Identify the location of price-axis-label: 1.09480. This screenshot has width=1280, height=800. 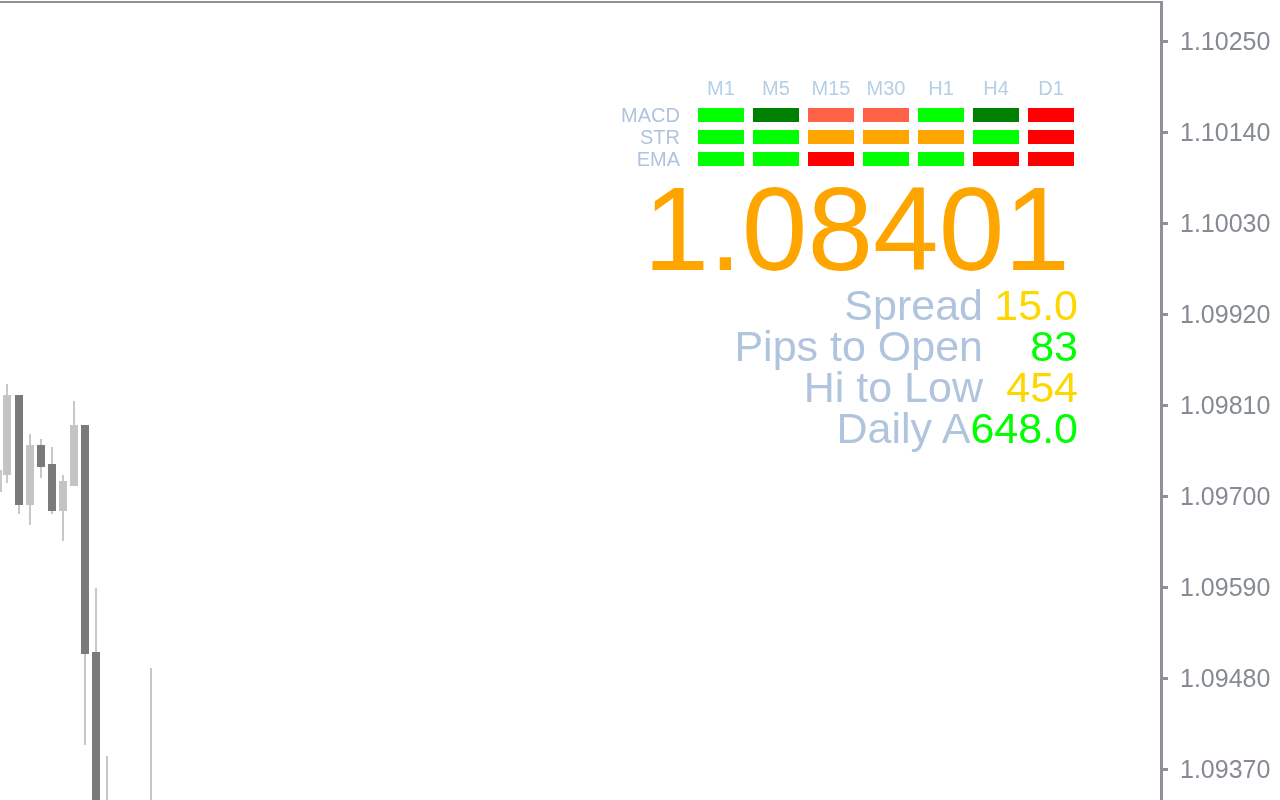
(1225, 678).